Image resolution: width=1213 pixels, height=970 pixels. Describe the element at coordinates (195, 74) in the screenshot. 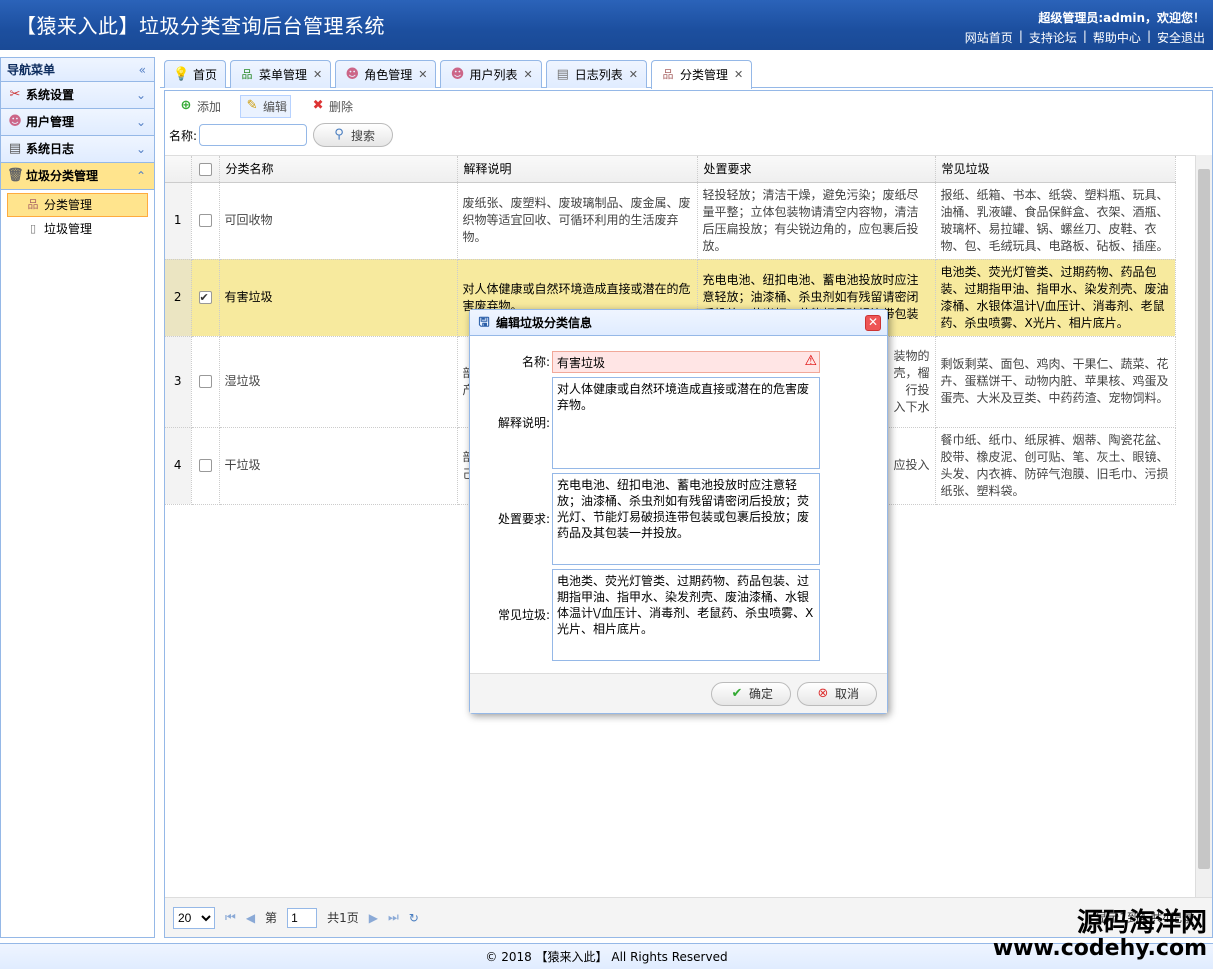

I see `tab-home: 💡 首页` at that location.